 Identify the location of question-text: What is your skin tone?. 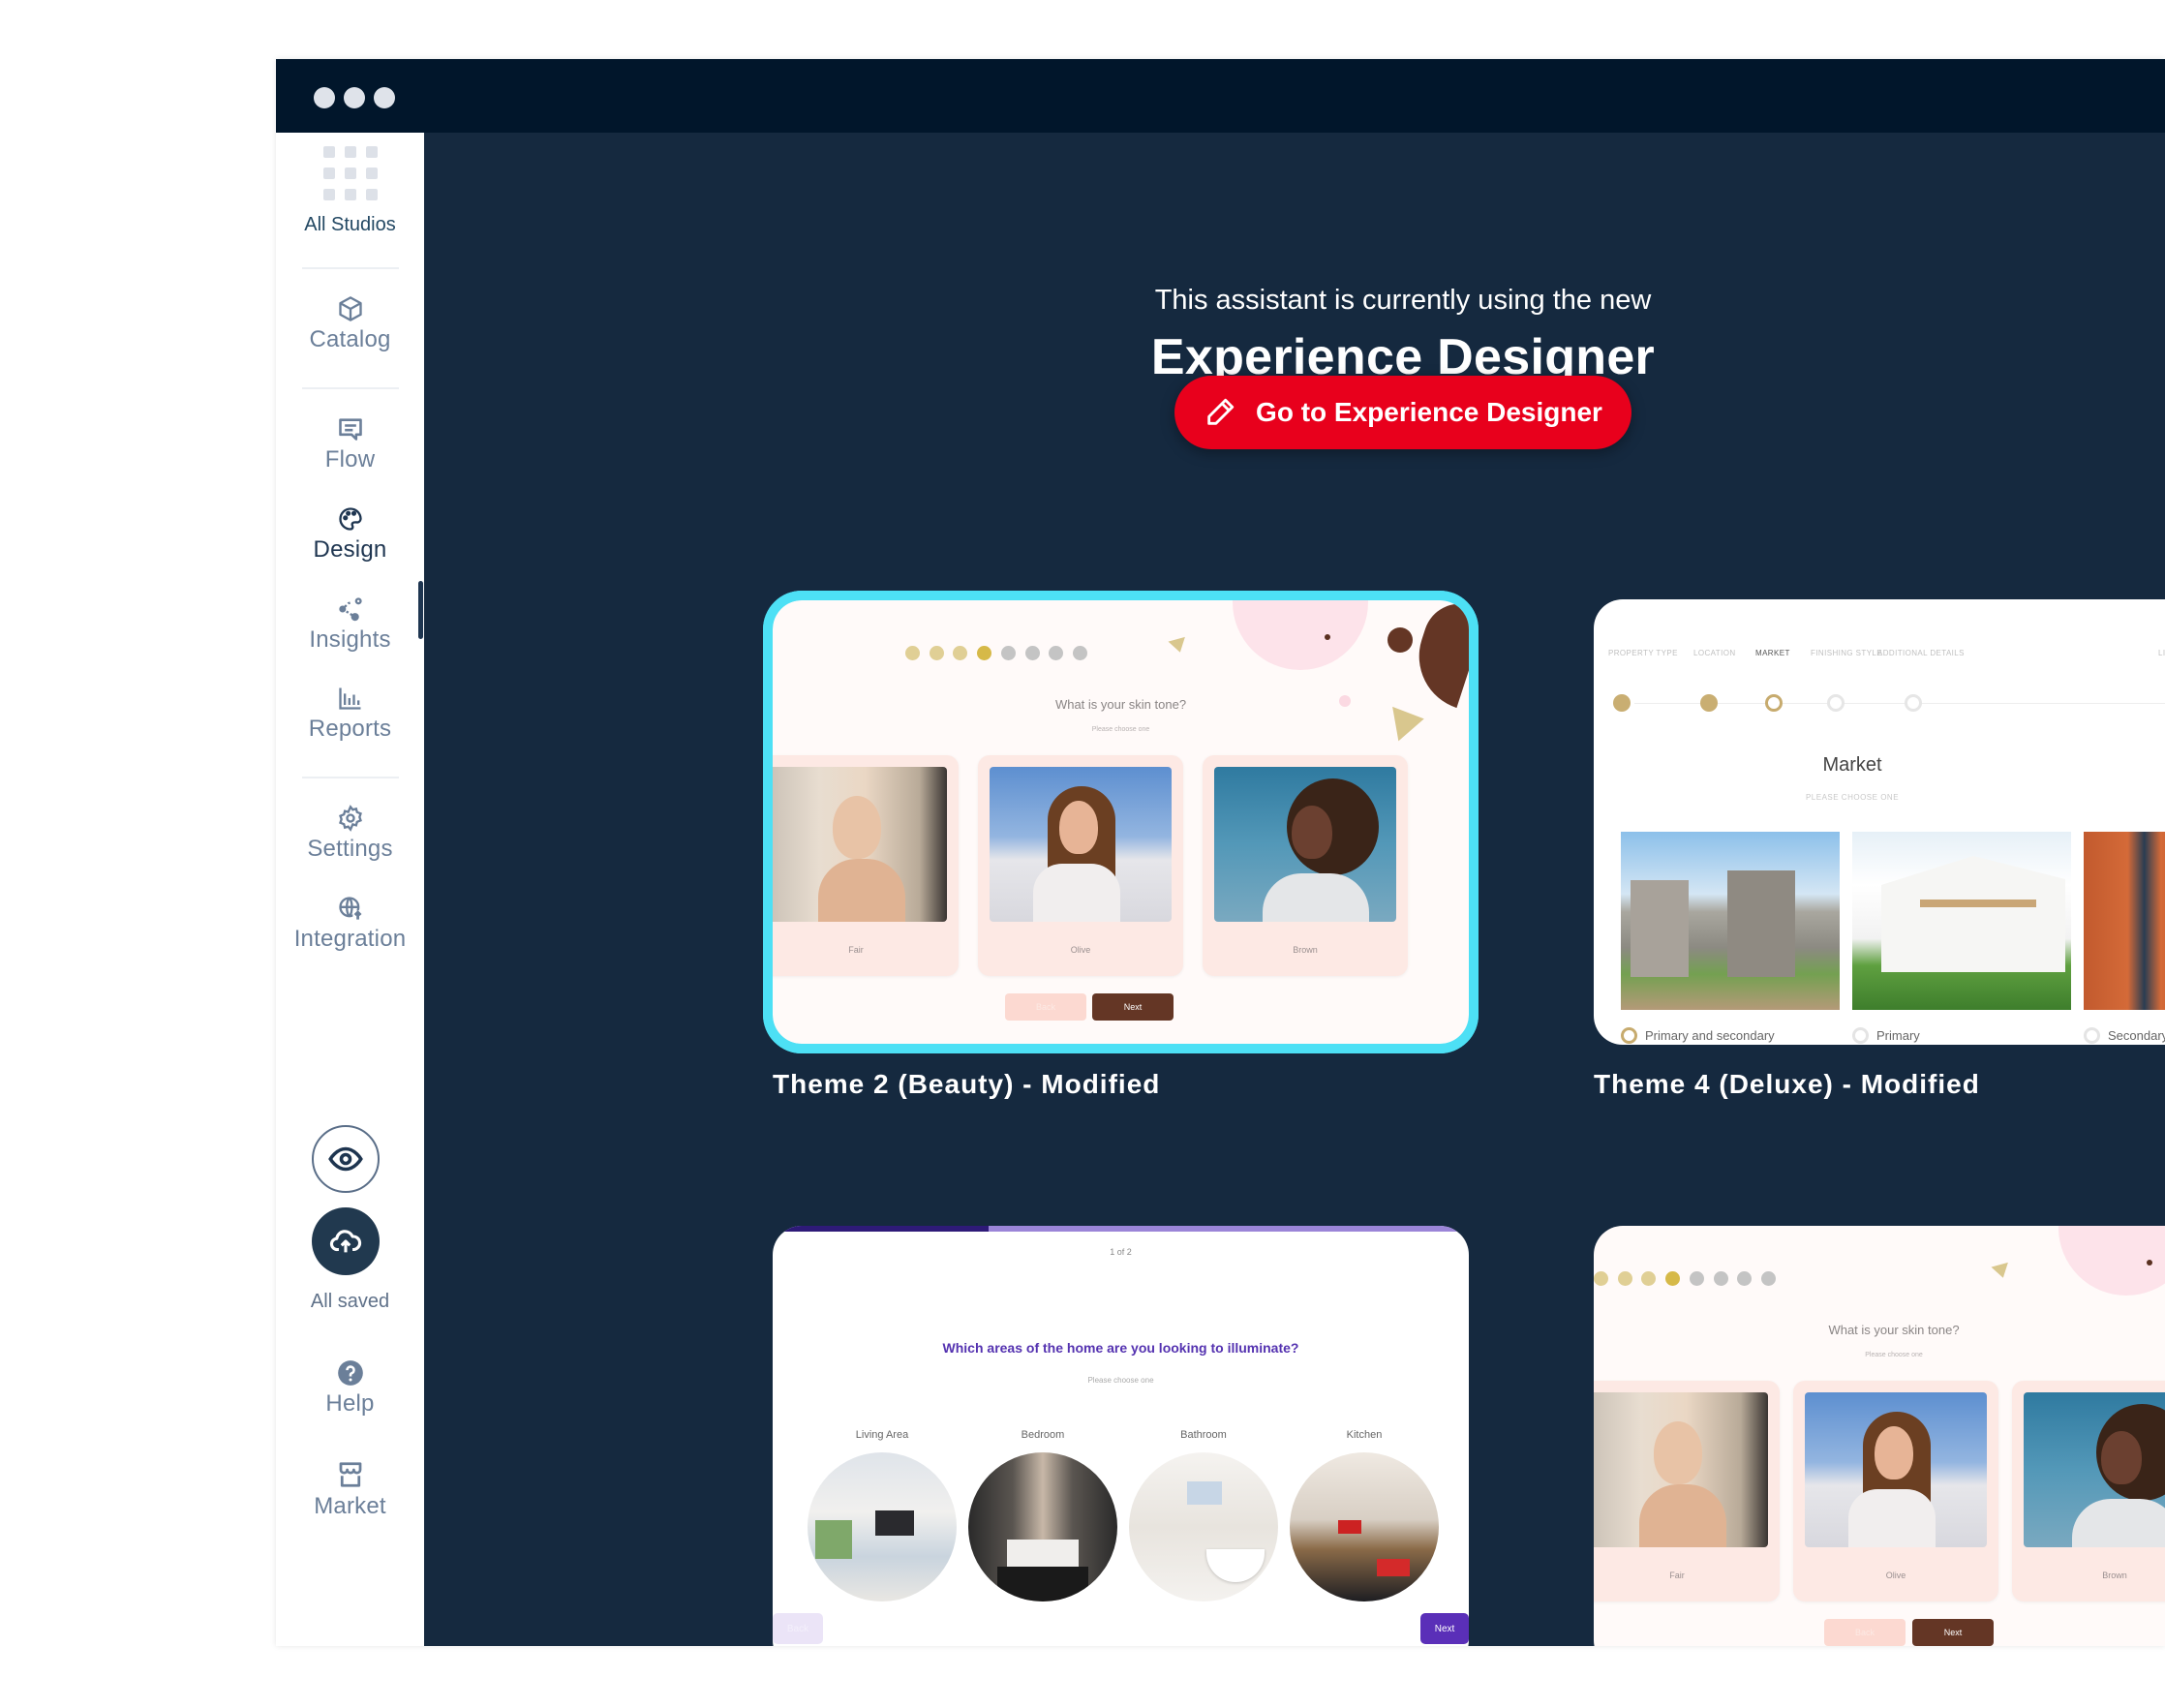
(1894, 1330).